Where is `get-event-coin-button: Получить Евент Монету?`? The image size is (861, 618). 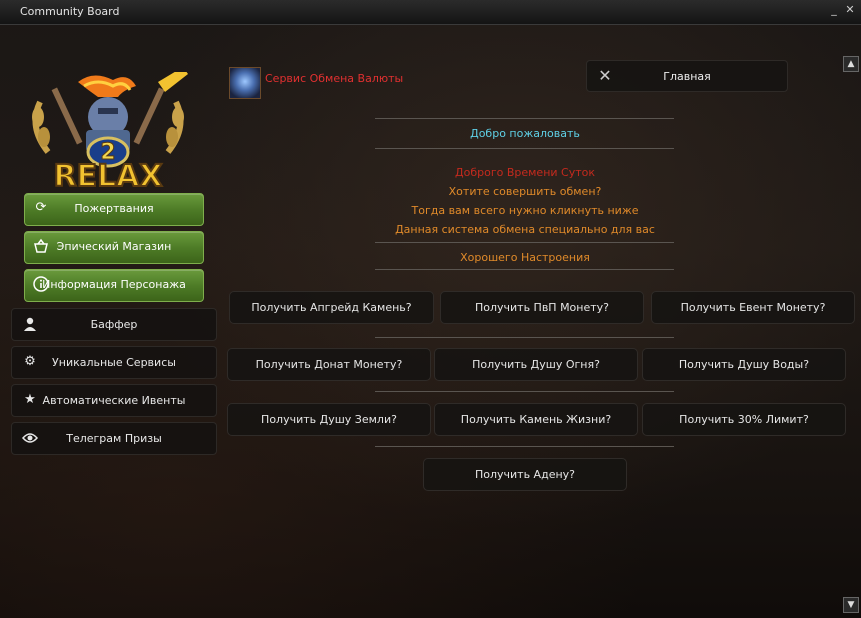 get-event-coin-button: Получить Евент Монету? is located at coordinates (753, 307).